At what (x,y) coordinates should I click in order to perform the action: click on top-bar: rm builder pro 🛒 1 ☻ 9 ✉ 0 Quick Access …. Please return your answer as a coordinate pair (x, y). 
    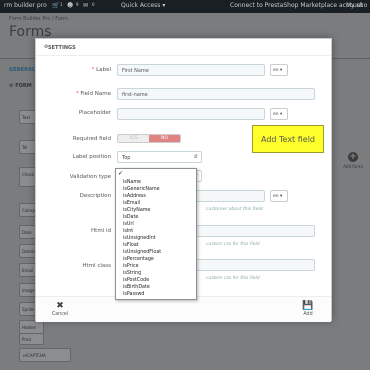
    Looking at the image, I should click on (185, 6).